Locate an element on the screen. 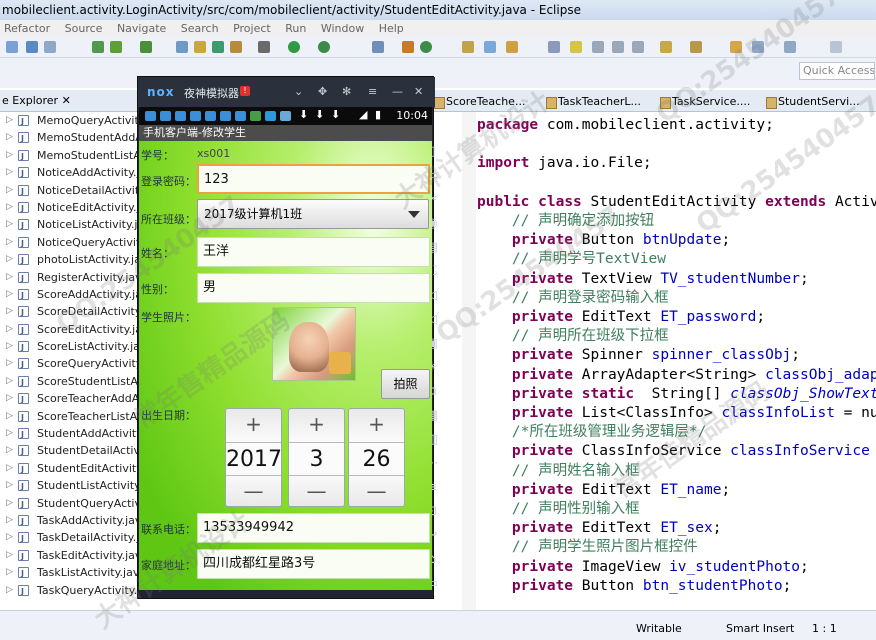 The height and width of the screenshot is (640, 876). forward-icon is located at coordinates (790, 47).